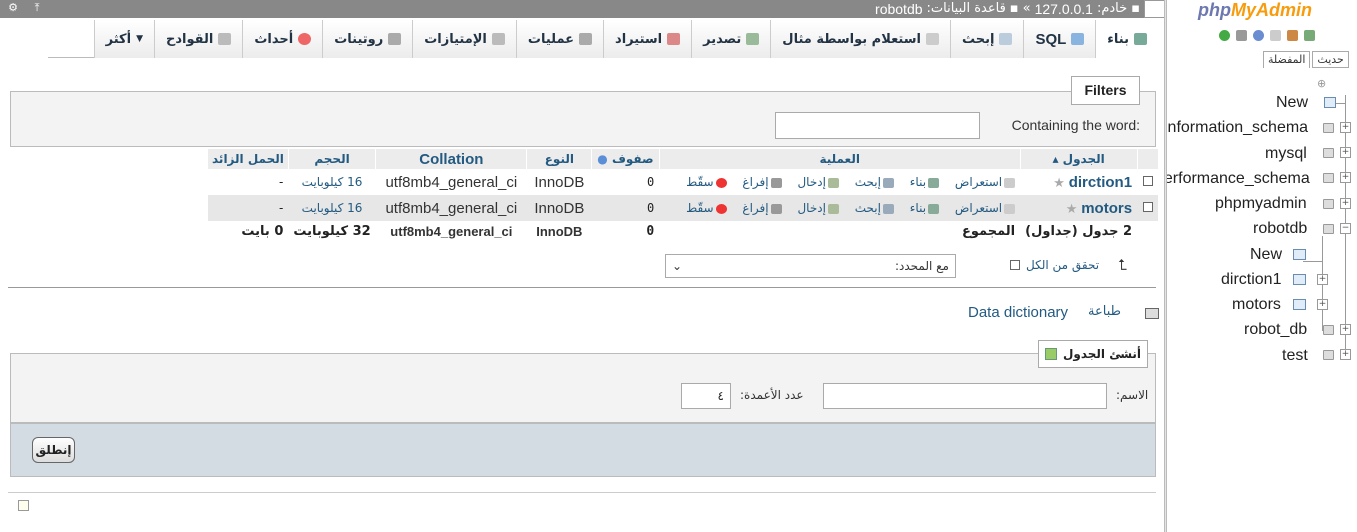 This screenshot has width=1357, height=532. Describe the element at coordinates (1299, 279) in the screenshot. I see `table-icon` at that location.